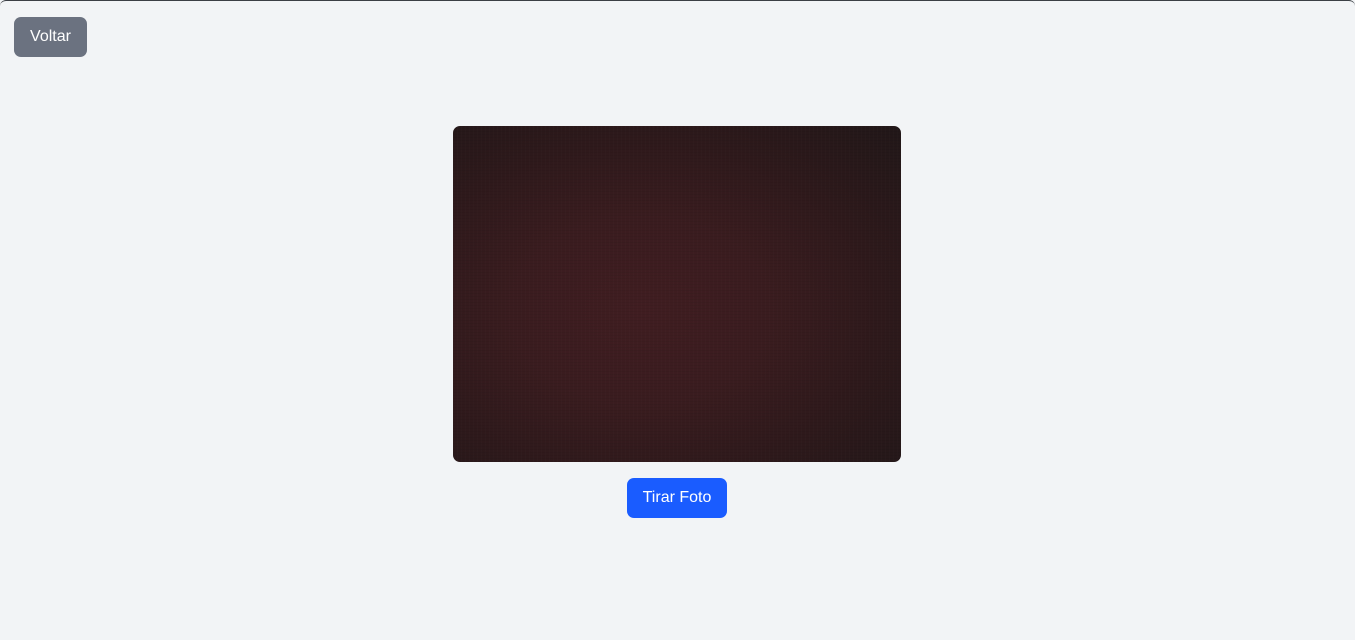 Image resolution: width=1355 pixels, height=640 pixels. Describe the element at coordinates (50, 37) in the screenshot. I see `back-button: Voltar` at that location.